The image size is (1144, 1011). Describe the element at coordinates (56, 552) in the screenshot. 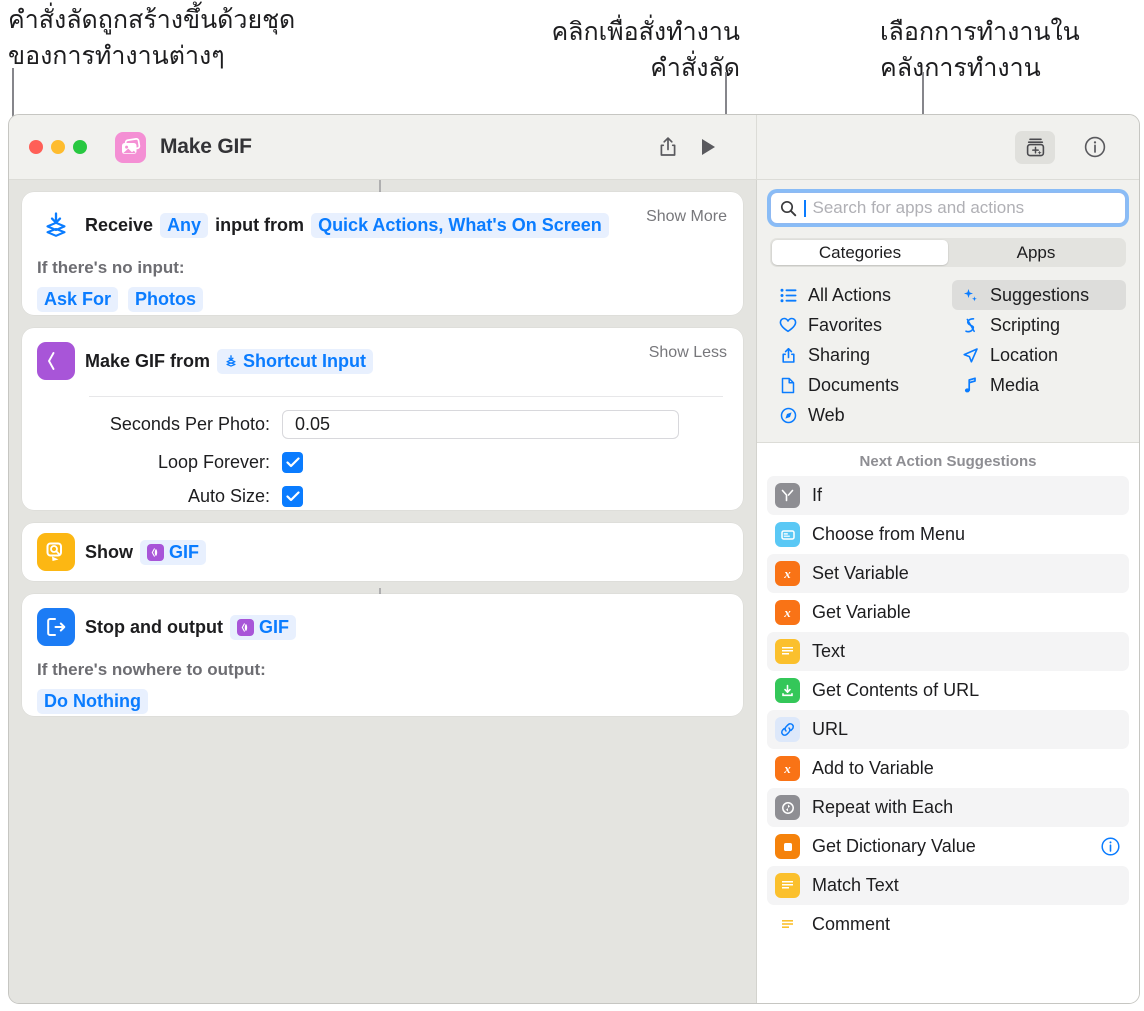

I see `show-result-icon` at that location.